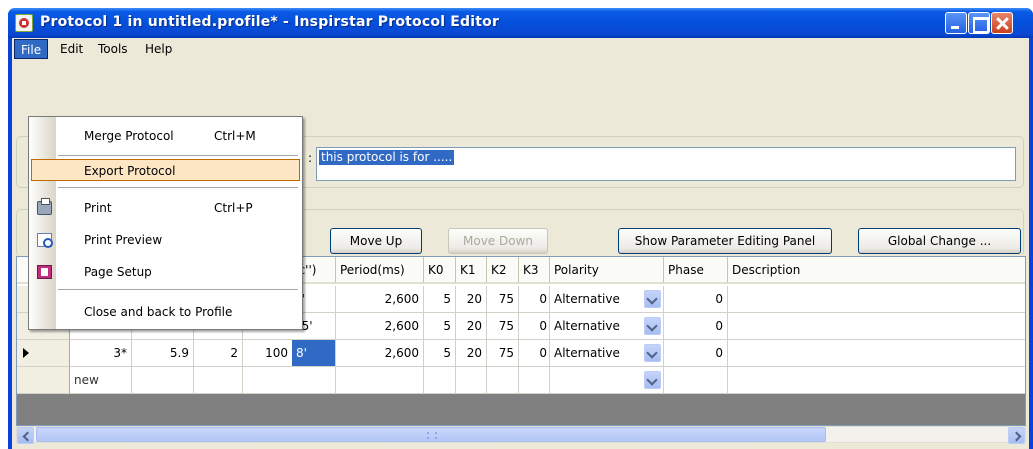  I want to click on menu-item-label: Print Preview, so click(123, 240).